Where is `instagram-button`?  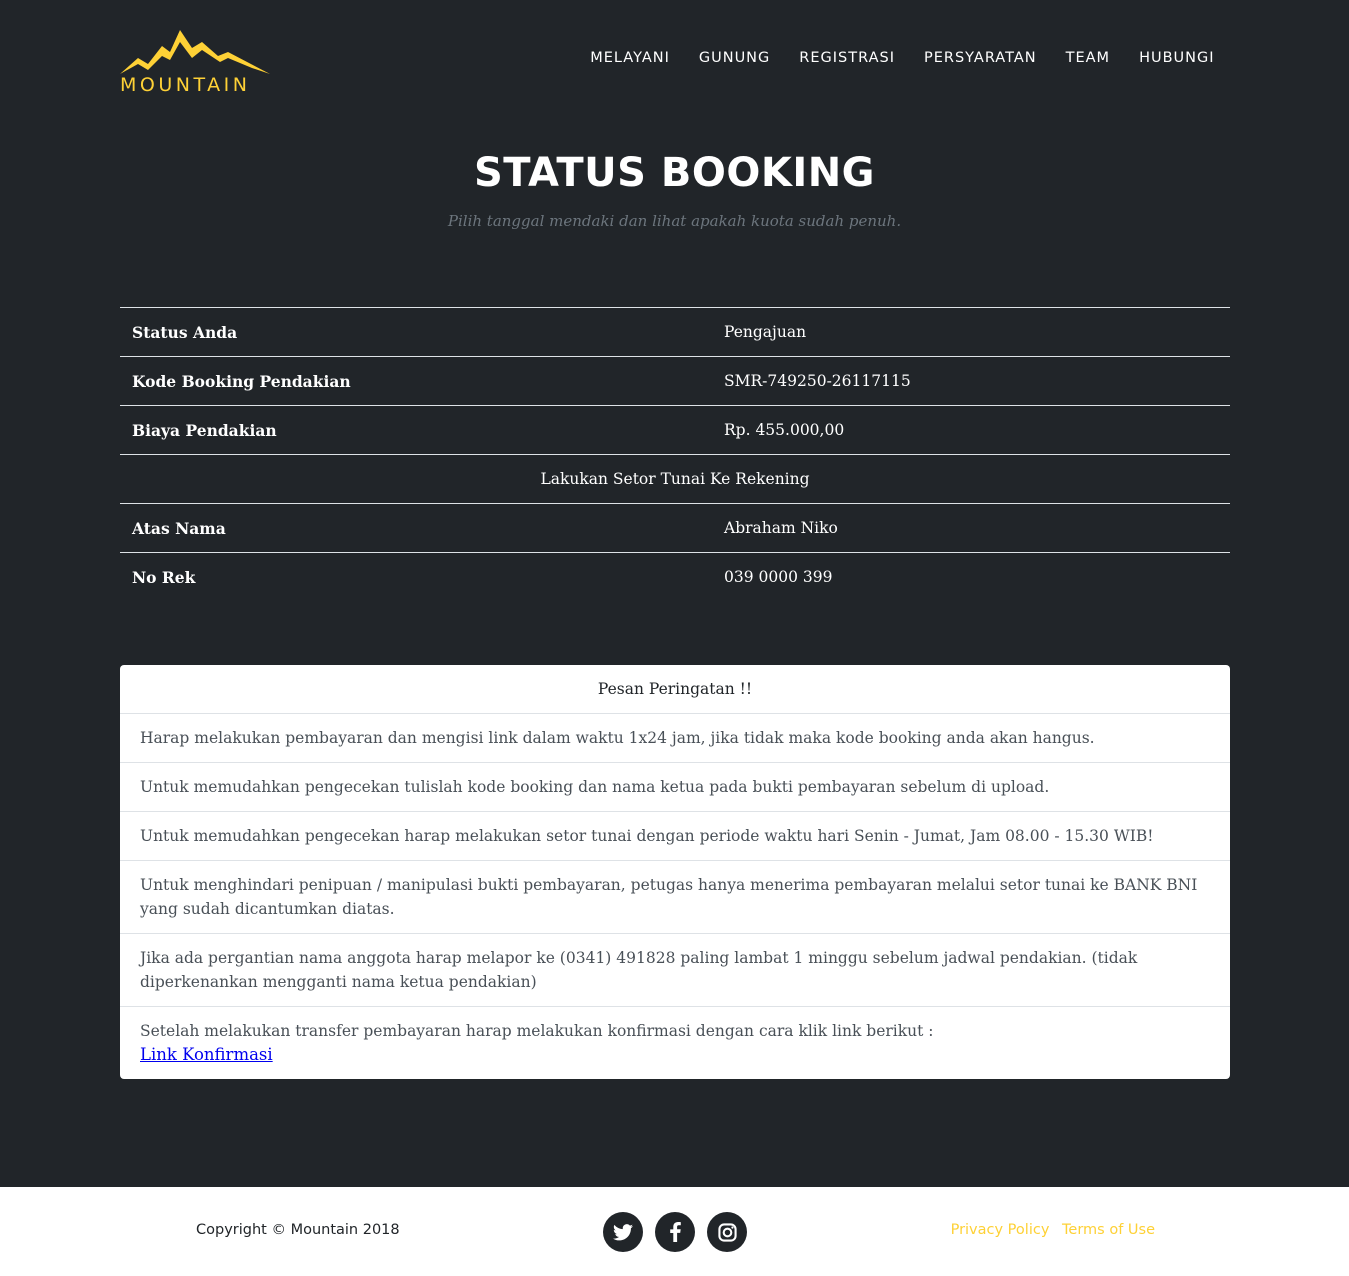
instagram-button is located at coordinates (727, 1232).